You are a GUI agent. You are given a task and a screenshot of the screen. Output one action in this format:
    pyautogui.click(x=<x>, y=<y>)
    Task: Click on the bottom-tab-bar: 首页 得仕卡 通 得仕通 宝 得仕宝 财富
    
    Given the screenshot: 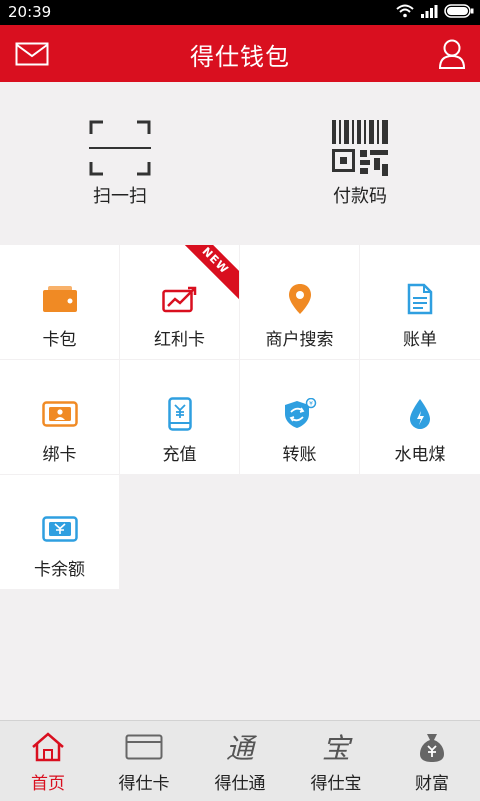 What is the action you would take?
    pyautogui.click(x=240, y=760)
    